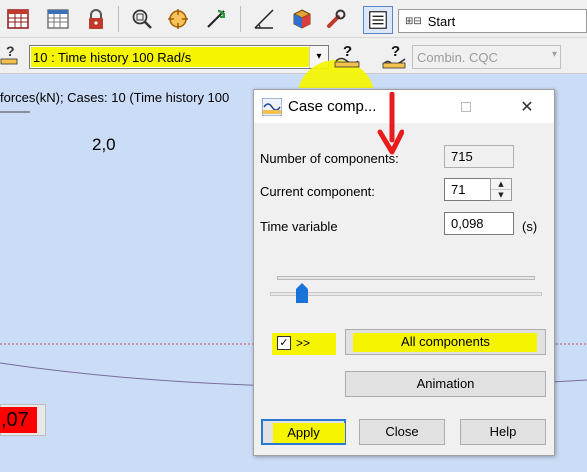  I want to click on animation-button: Animation, so click(445, 384).